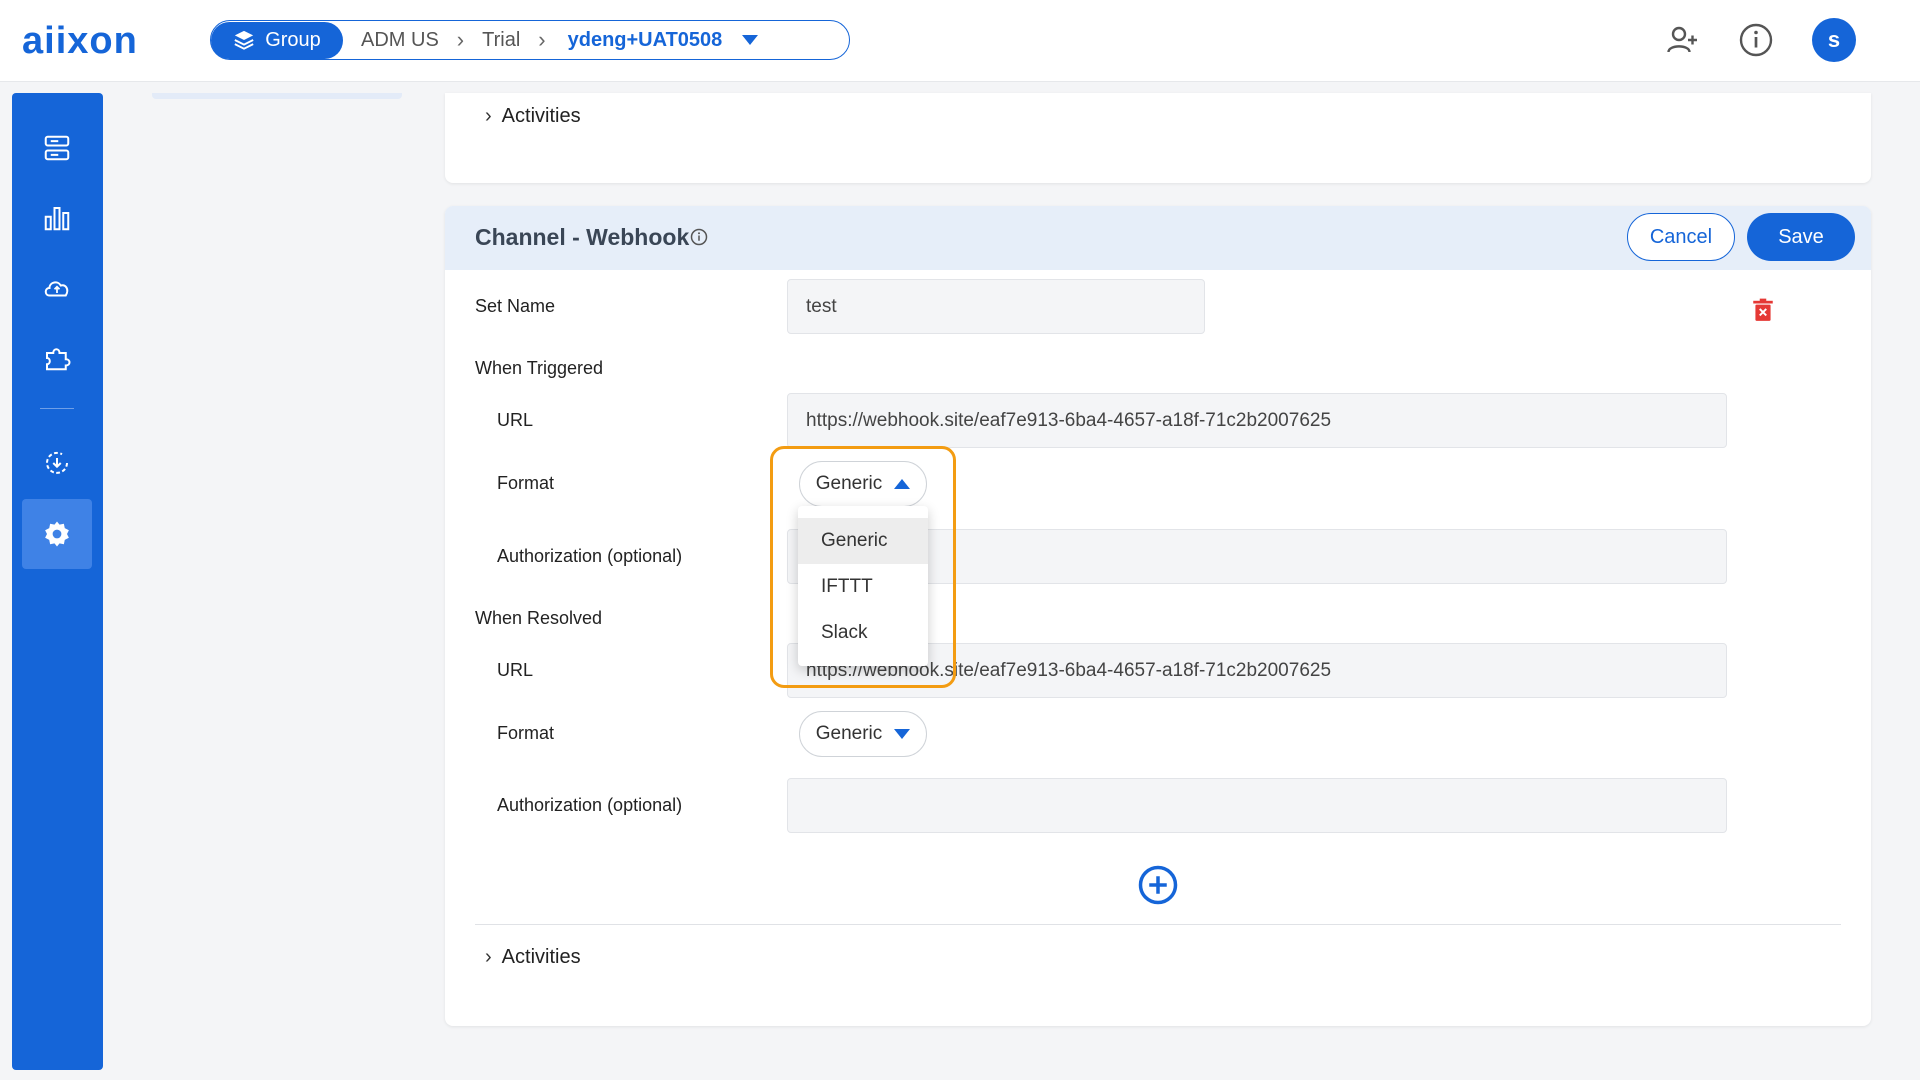 The image size is (1920, 1080). I want to click on triggered-format-label: Format, so click(526, 483).